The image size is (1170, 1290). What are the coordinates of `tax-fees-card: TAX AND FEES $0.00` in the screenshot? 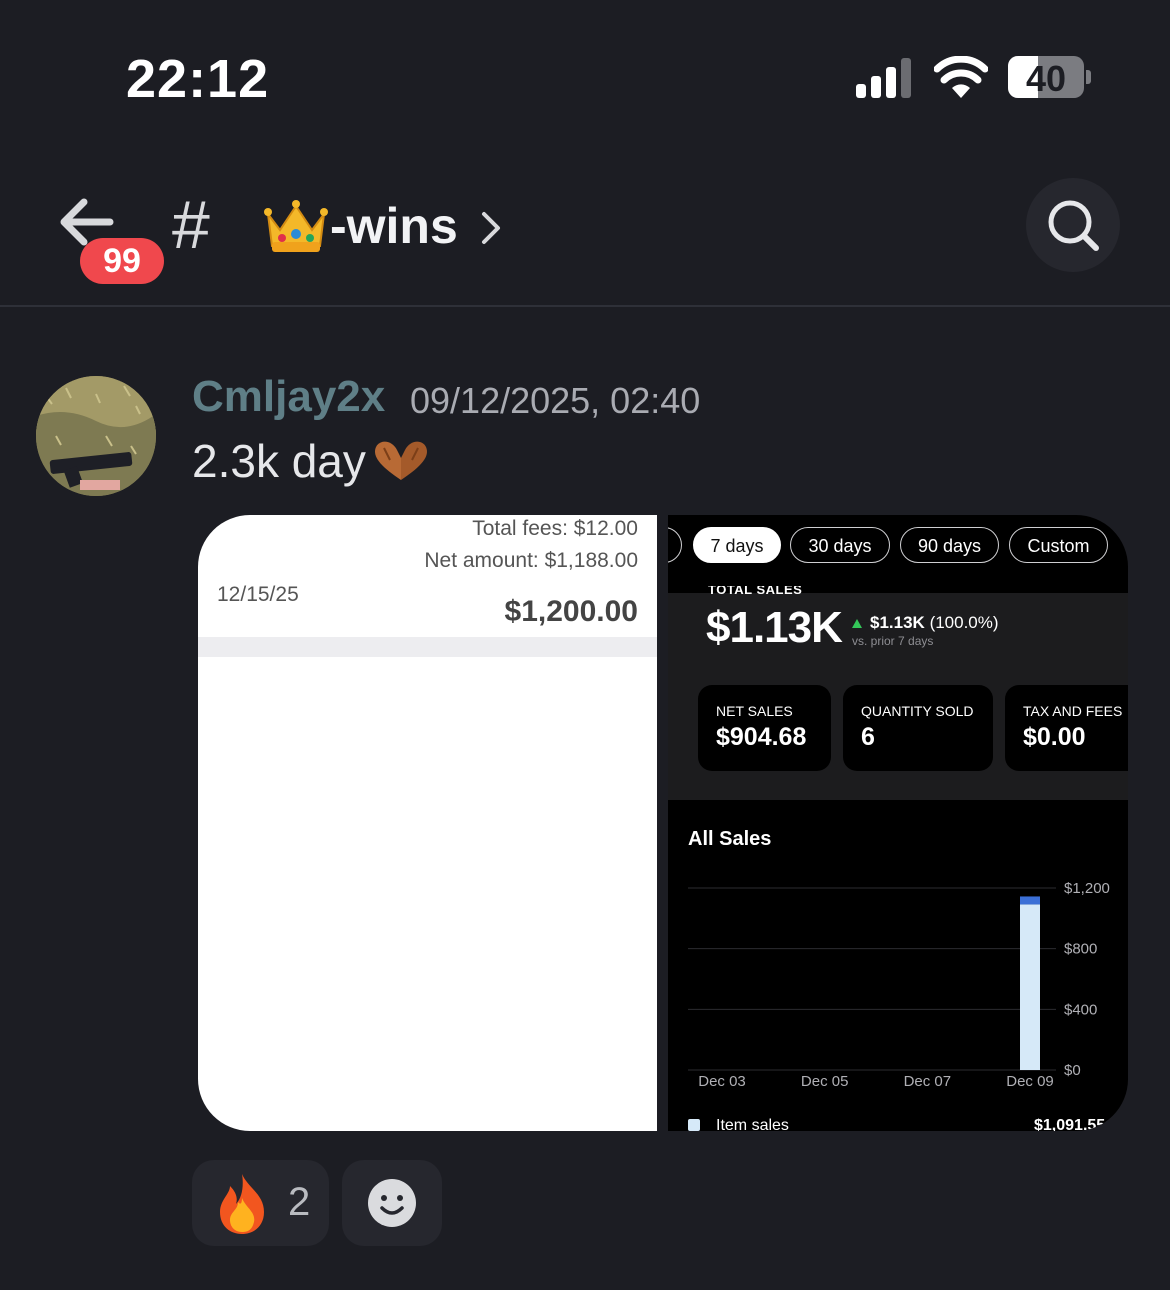 It's located at (1066, 728).